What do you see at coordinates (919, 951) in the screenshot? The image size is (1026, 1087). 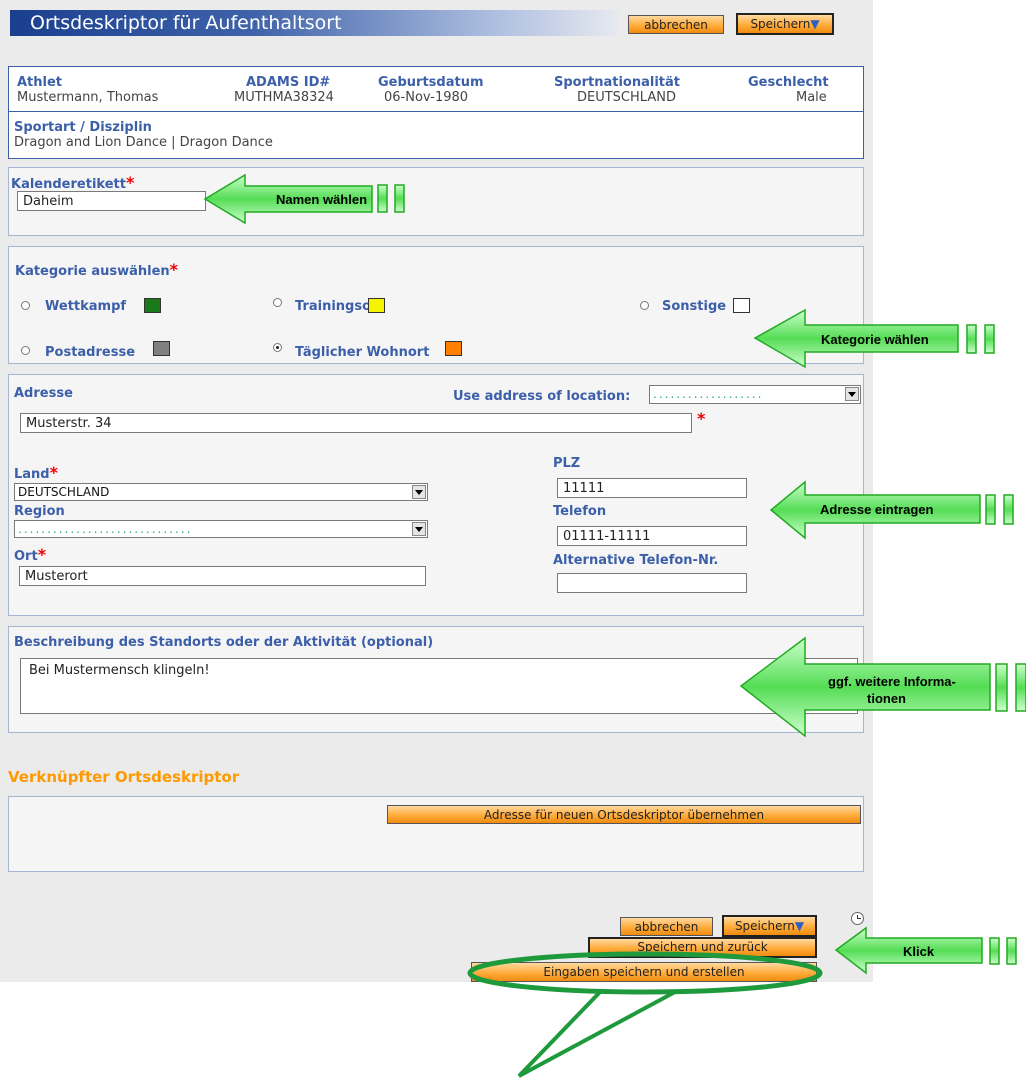 I see `callout-text-click: Klick` at bounding box center [919, 951].